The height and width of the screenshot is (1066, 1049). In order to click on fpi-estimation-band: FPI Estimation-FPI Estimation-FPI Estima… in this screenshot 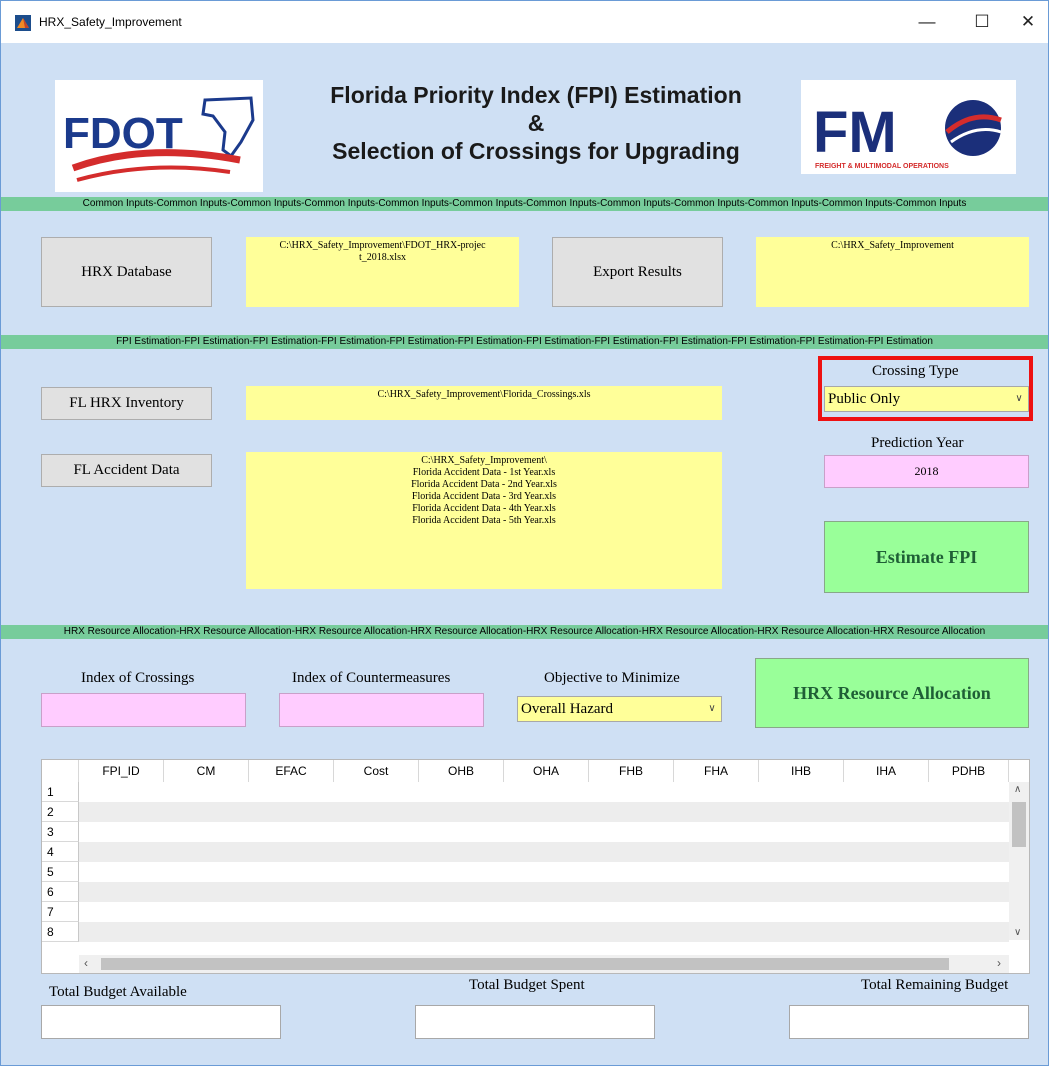, I will do `click(524, 342)`.